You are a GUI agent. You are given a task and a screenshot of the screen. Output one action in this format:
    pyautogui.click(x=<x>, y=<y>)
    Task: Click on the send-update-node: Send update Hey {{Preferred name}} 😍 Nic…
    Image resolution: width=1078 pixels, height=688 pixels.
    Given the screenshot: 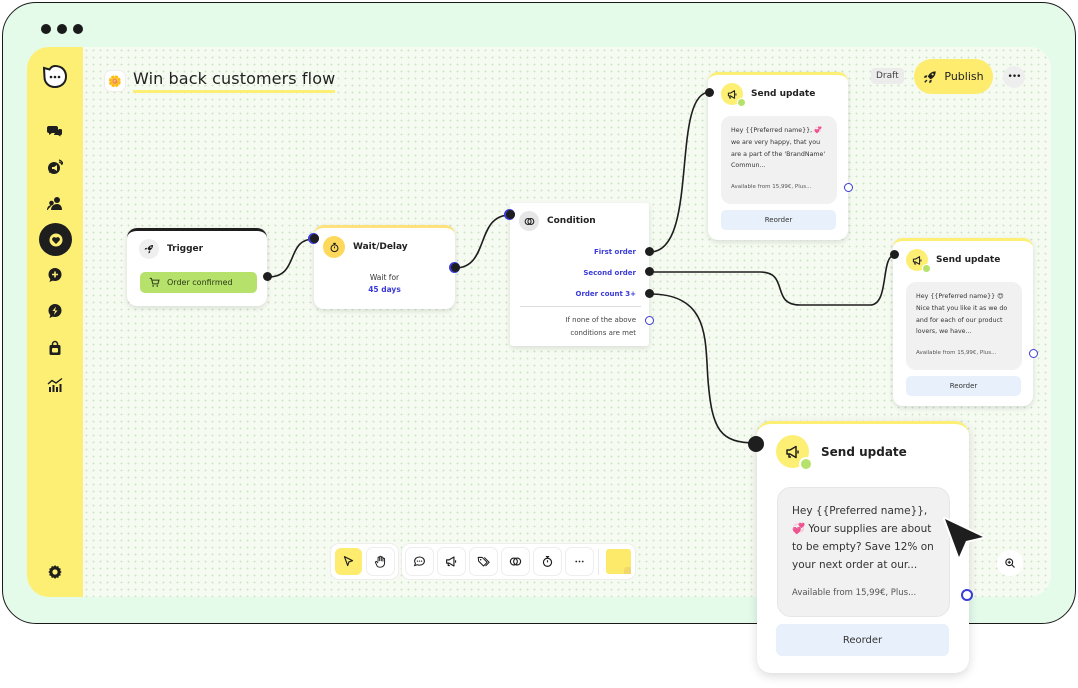 What is the action you would take?
    pyautogui.click(x=963, y=322)
    